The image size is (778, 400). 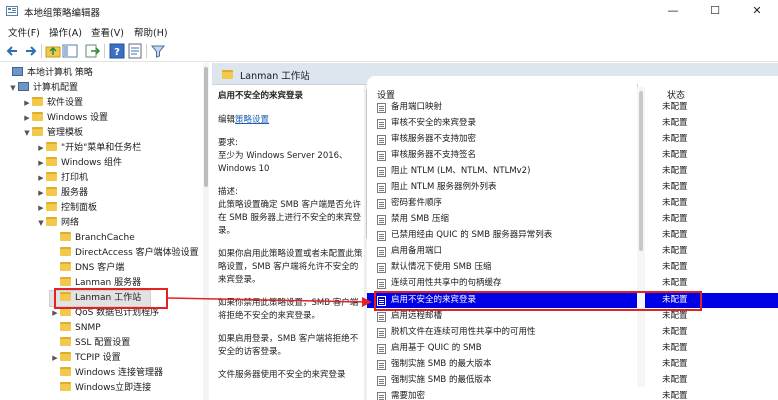 What do you see at coordinates (107, 32) in the screenshot?
I see `menu-view: 查看(V)` at bounding box center [107, 32].